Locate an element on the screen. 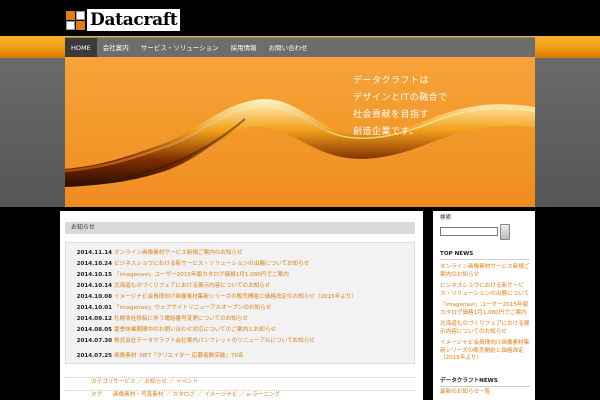  top-news-link: イメージナビ会員様向け画像素材集新シリーズの販売開始と価格改定（2015年より） is located at coordinates (486, 351).